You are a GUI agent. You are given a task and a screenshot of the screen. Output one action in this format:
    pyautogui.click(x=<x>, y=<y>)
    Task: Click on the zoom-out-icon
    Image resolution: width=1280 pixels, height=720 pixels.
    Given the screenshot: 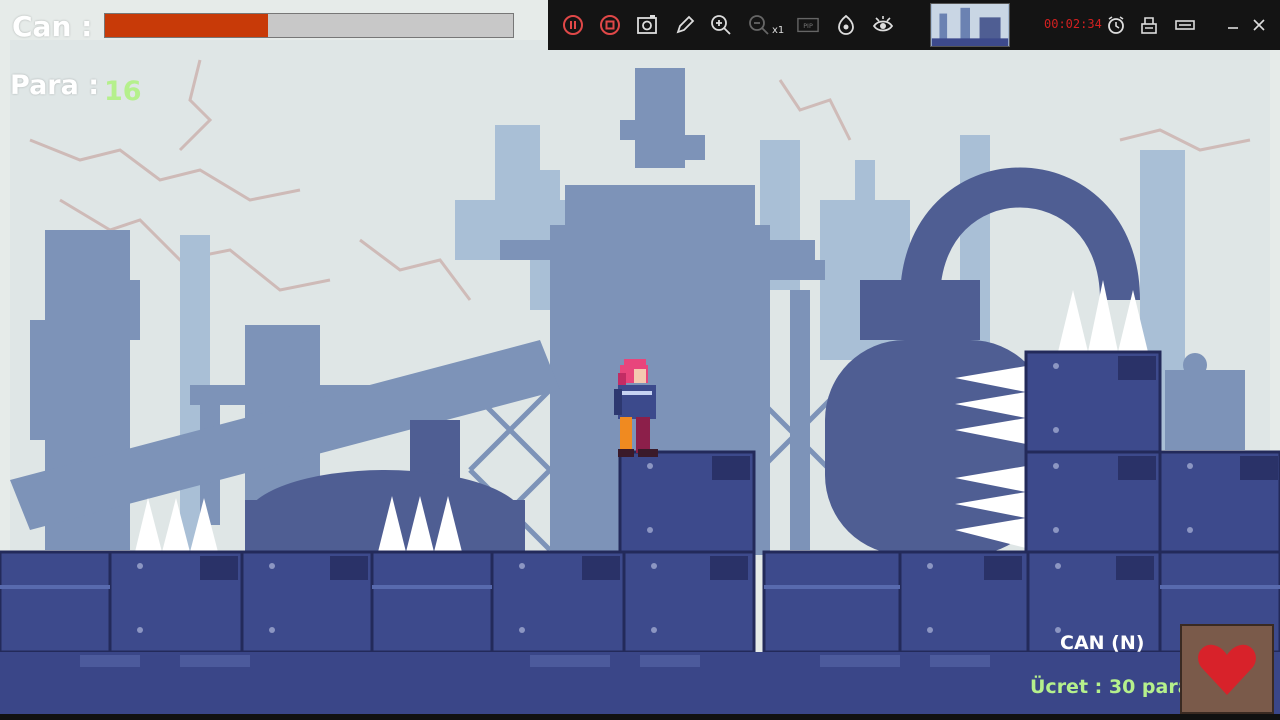 What is the action you would take?
    pyautogui.click(x=759, y=25)
    